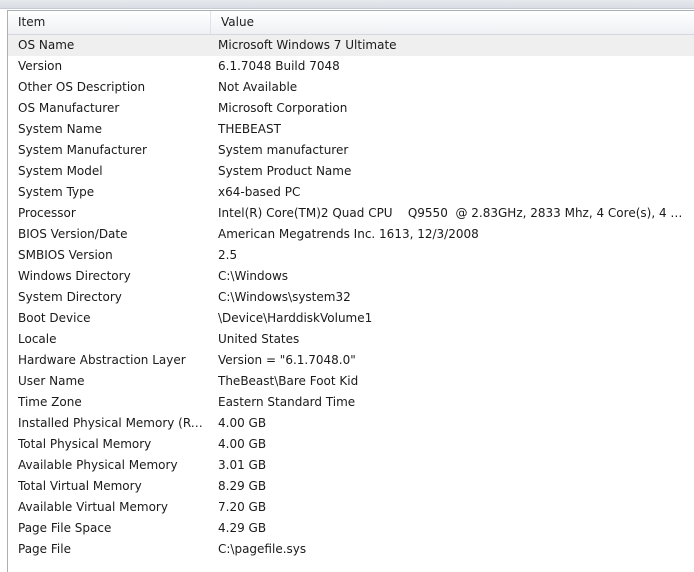 This screenshot has height=572, width=694. Describe the element at coordinates (351, 129) in the screenshot. I see `table-row: System Name THEBEAST` at that location.